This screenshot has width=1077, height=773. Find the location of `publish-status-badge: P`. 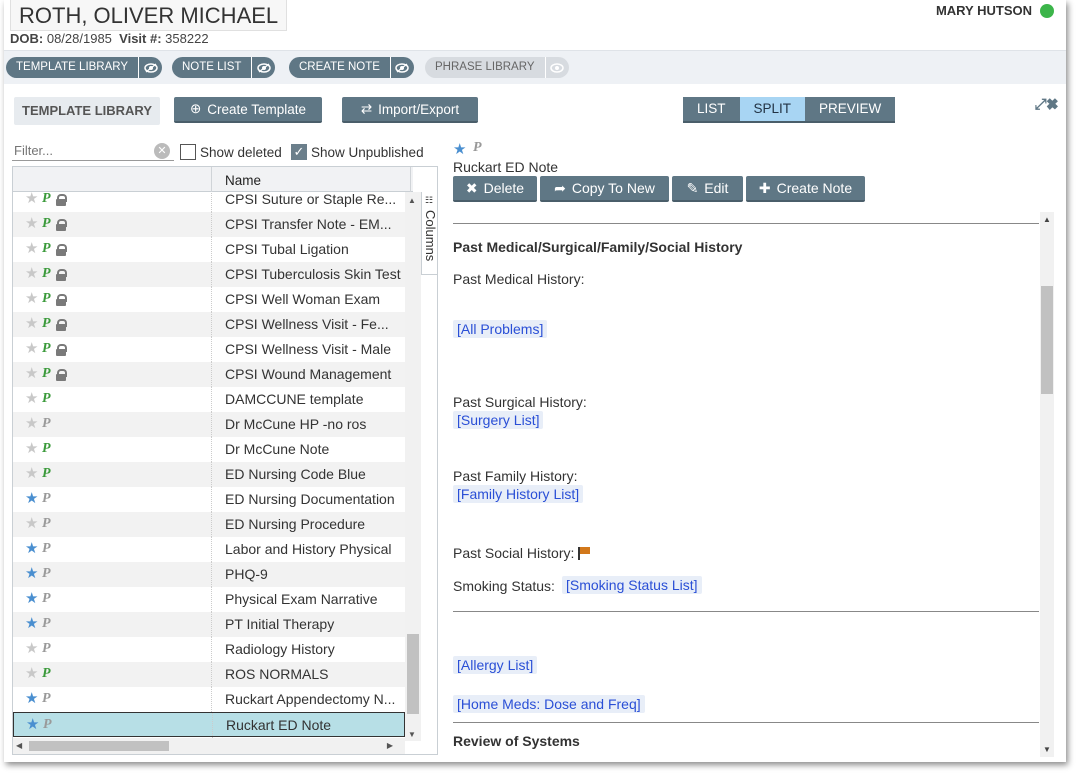

publish-status-badge: P is located at coordinates (477, 147).